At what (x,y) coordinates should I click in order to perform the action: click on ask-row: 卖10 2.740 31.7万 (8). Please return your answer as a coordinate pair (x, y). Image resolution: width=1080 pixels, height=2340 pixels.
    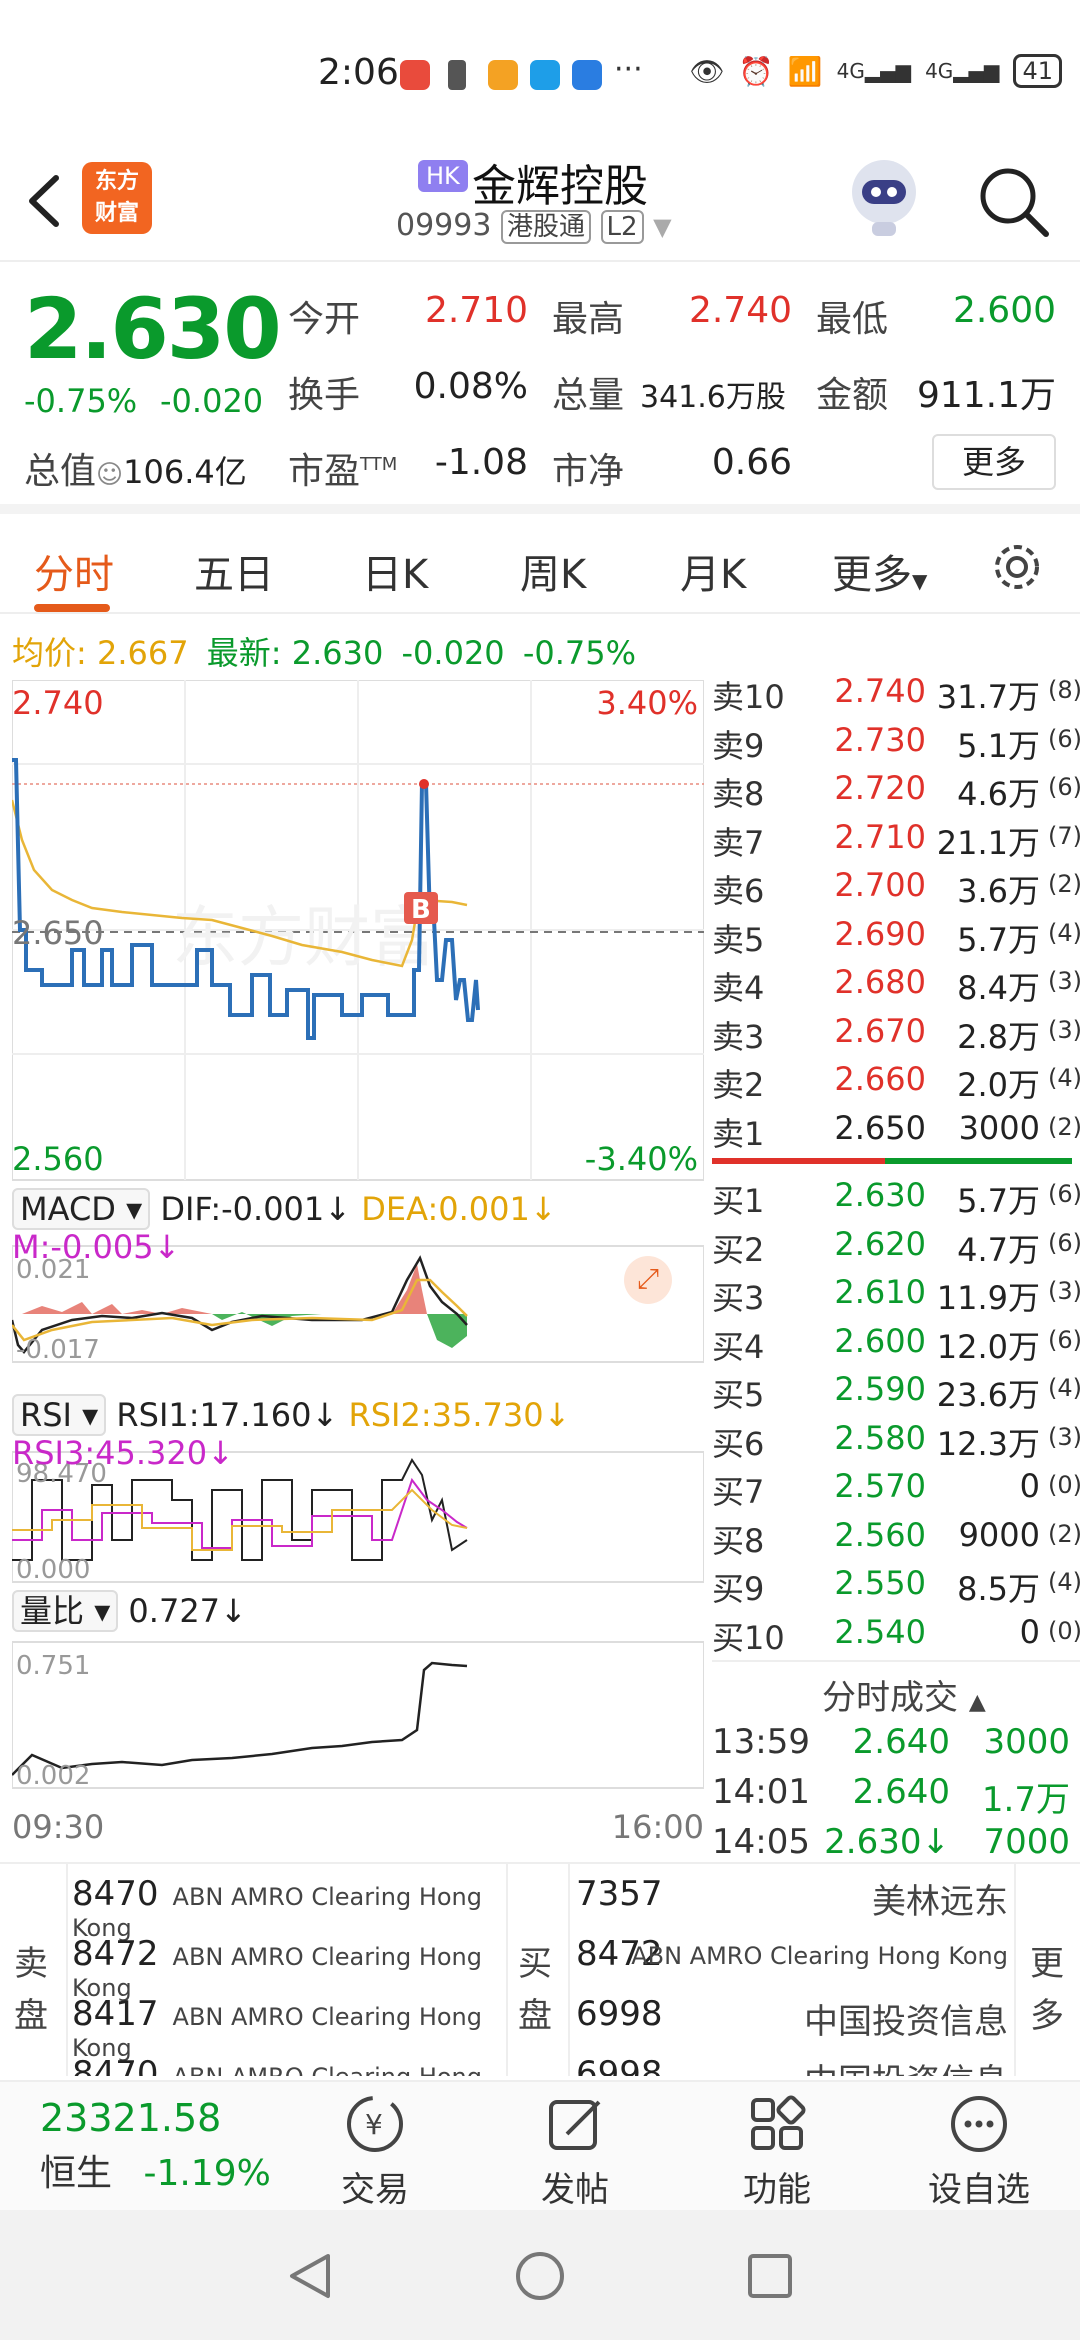
    Looking at the image, I should click on (896, 696).